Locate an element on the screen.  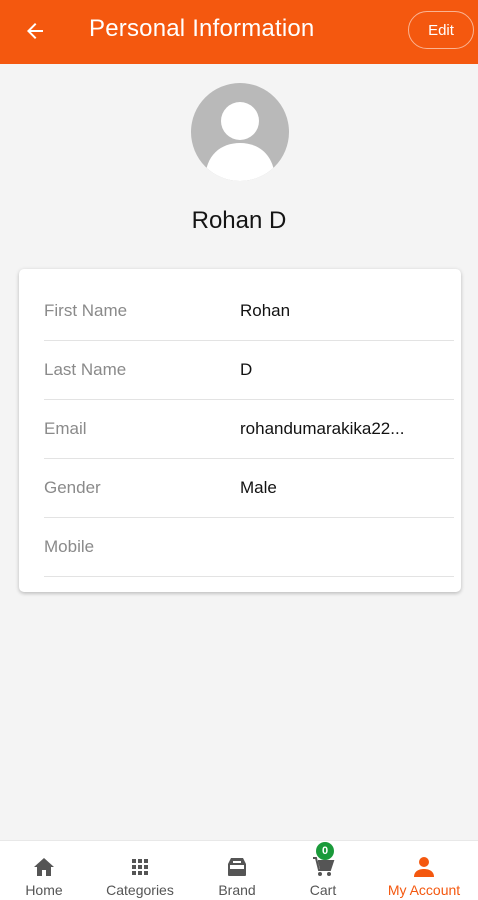
detail-row-first-name: First Name Rohan is located at coordinates (249, 312).